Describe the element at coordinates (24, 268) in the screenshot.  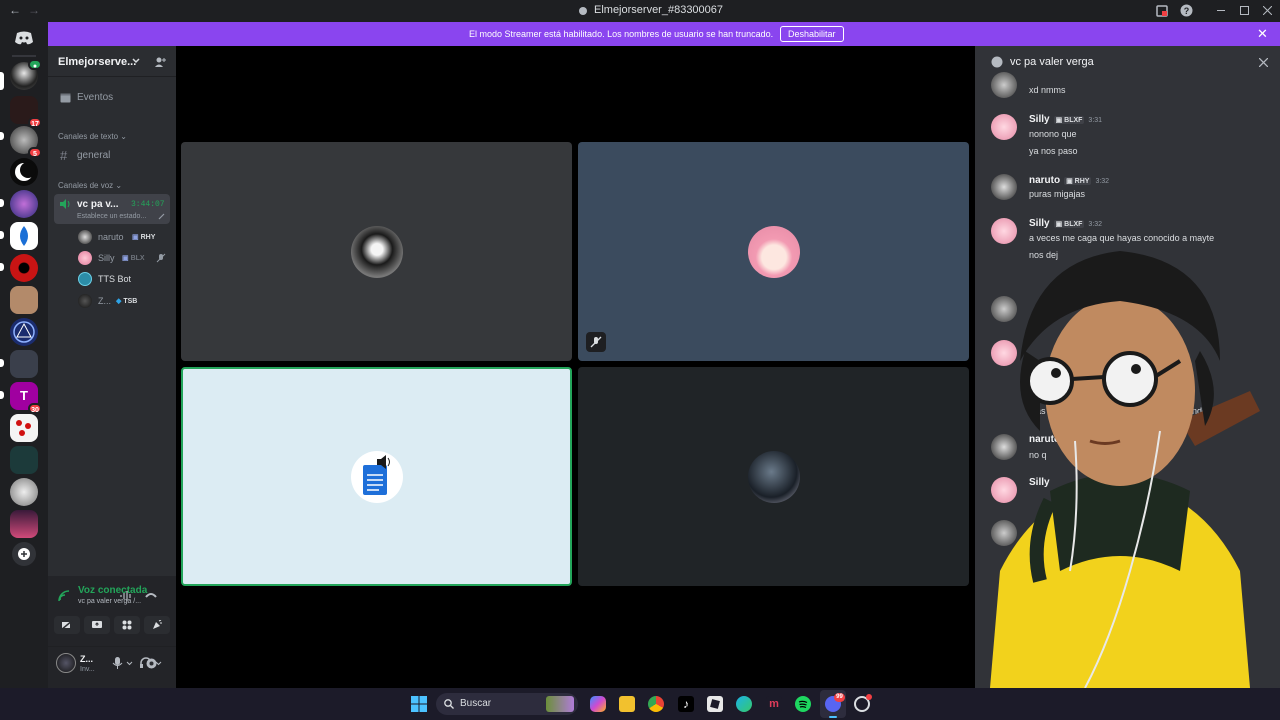
I see `server-icon-sharingan` at that location.